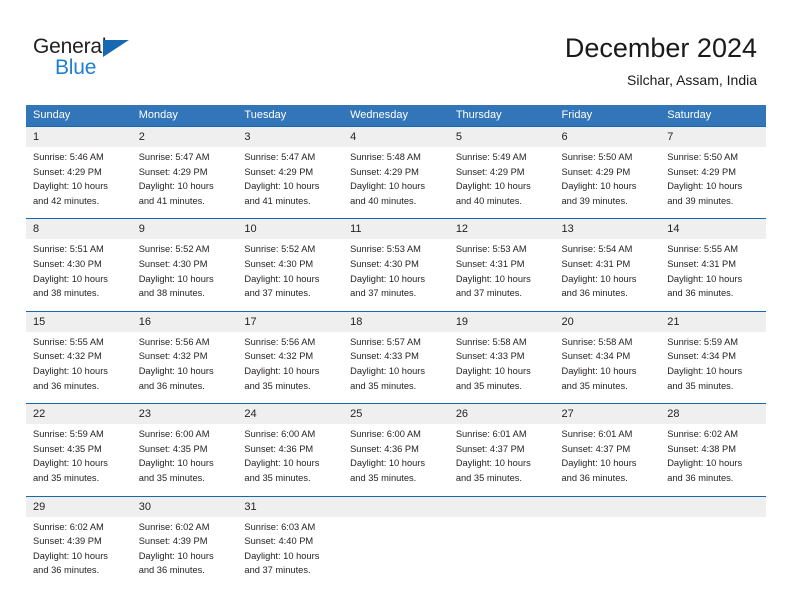 The image size is (792, 612). What do you see at coordinates (184, 506) in the screenshot?
I see `day-number: 30` at bounding box center [184, 506].